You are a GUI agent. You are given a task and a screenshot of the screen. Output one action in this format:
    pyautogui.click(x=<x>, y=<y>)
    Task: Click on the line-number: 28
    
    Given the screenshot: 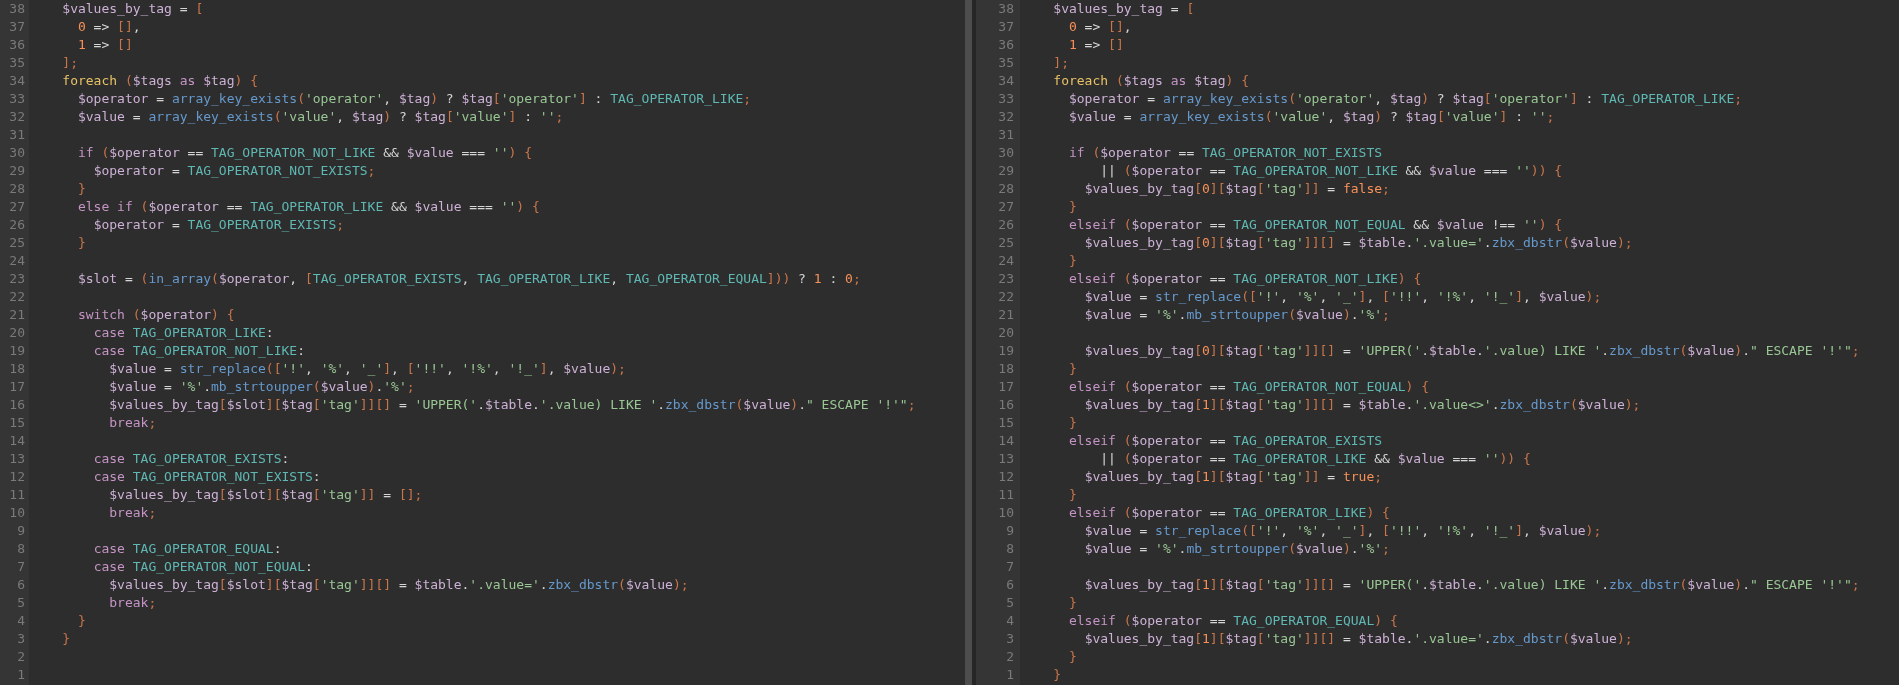 What is the action you would take?
    pyautogui.click(x=1006, y=188)
    